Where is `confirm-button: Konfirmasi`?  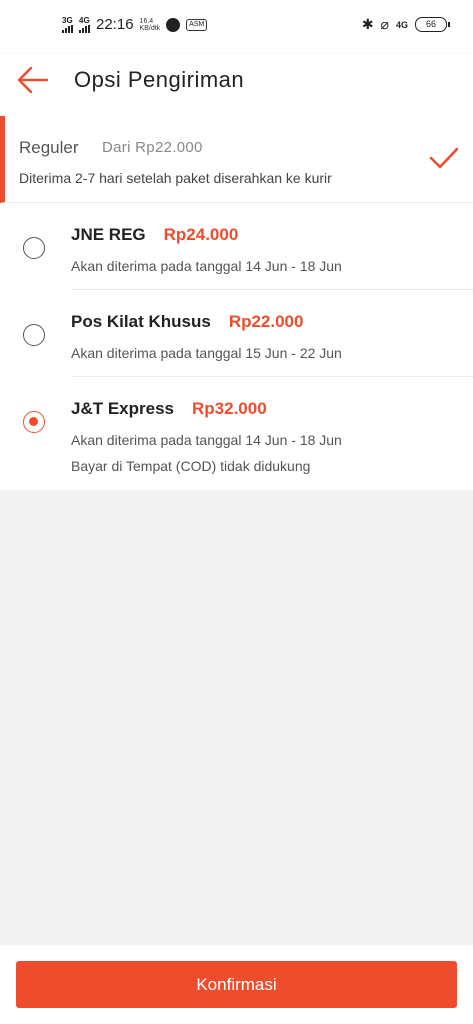
confirm-button: Konfirmasi is located at coordinates (236, 984).